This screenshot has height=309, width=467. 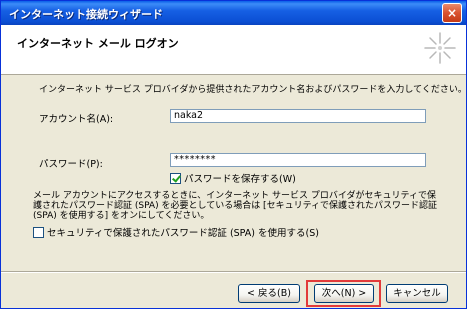 What do you see at coordinates (183, 233) in the screenshot?
I see `spa-label: セキュリティで保護されたパスワード認証 (SPA) を使用する(S)` at bounding box center [183, 233].